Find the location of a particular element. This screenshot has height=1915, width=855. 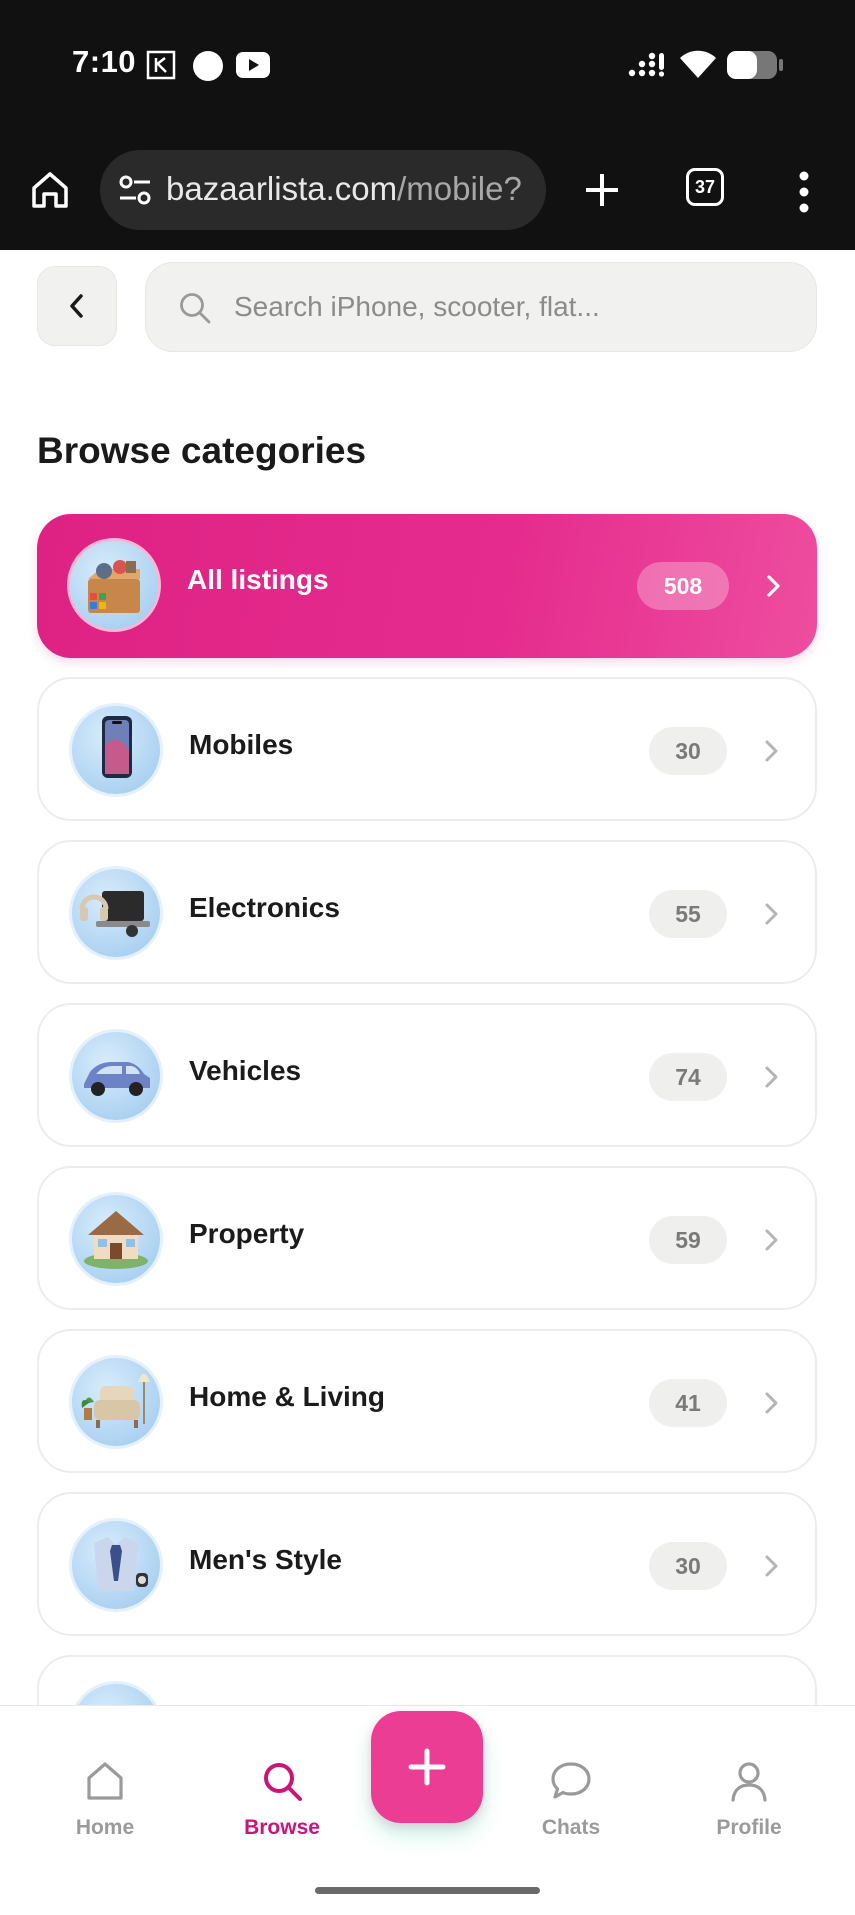

count-badge: 41 is located at coordinates (688, 1403).